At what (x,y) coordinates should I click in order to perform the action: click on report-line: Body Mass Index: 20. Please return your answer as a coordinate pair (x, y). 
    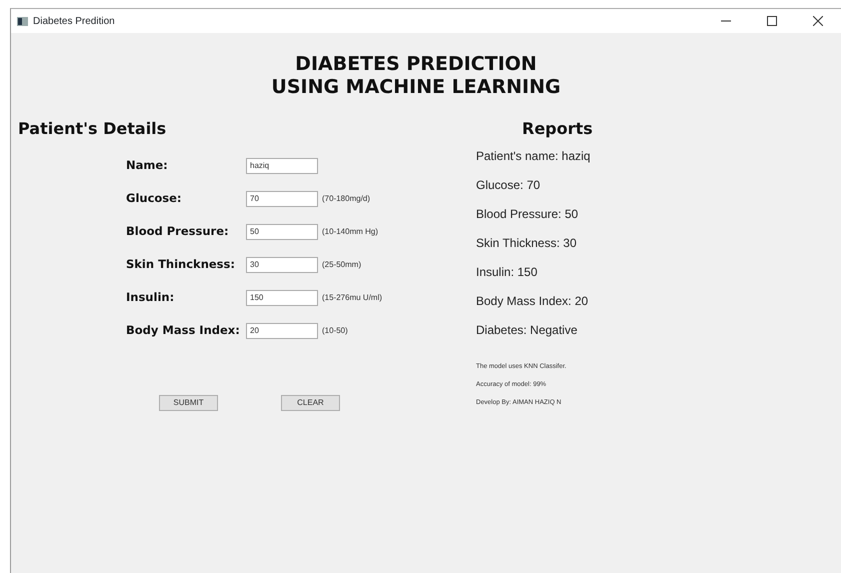
    Looking at the image, I should click on (532, 301).